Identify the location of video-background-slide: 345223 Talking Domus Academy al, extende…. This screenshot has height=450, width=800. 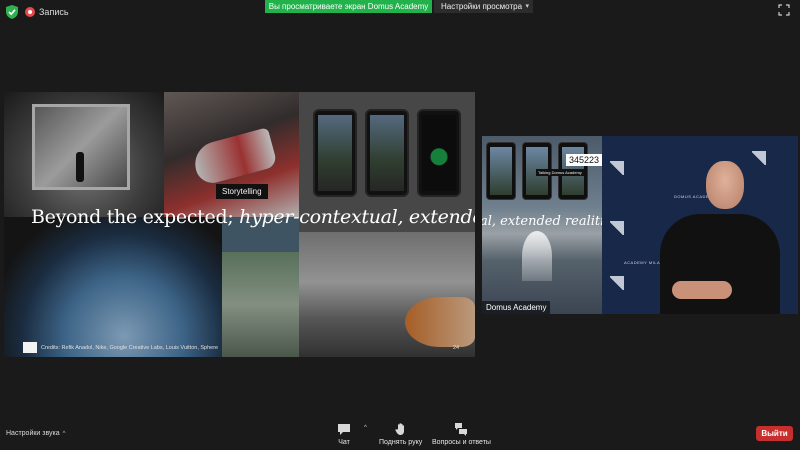
(550, 225).